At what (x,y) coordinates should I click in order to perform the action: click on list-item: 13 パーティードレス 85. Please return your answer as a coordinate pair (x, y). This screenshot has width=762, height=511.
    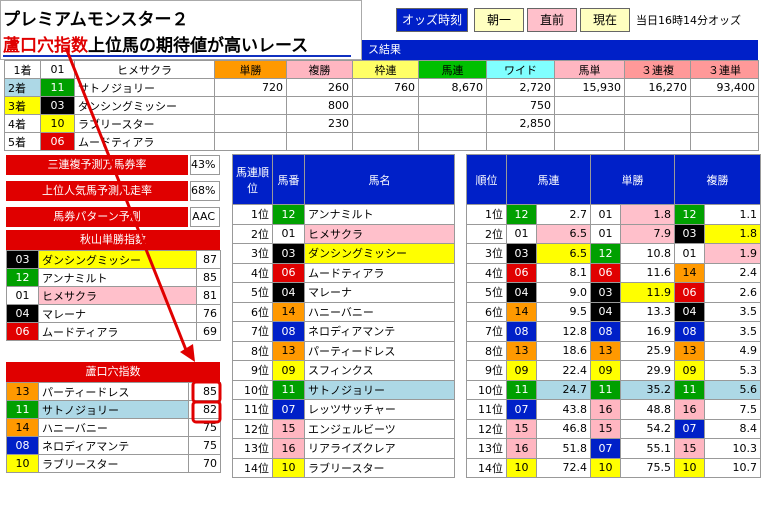
    Looking at the image, I should click on (113, 391).